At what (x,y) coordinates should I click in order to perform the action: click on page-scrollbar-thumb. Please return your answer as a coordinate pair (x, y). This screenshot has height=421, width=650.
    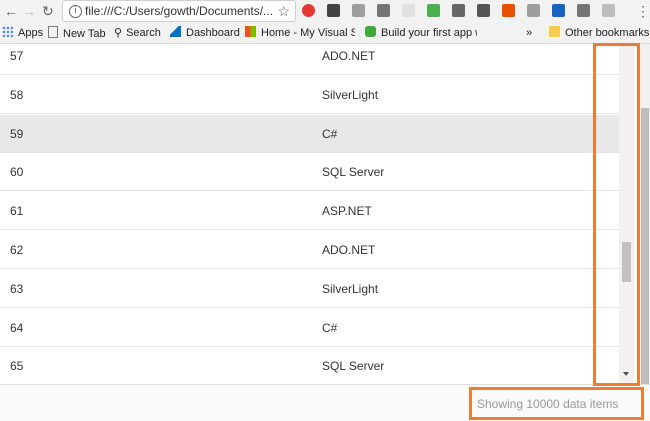
    Looking at the image, I should click on (645, 248).